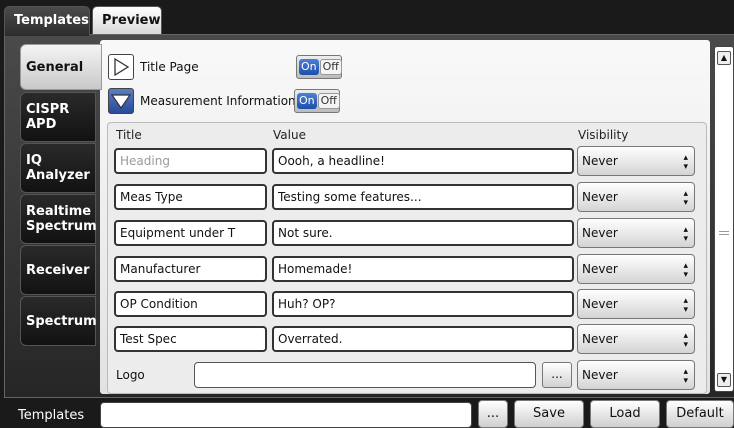 This screenshot has width=734, height=428. What do you see at coordinates (169, 67) in the screenshot?
I see `title-page-label: Title Page` at bounding box center [169, 67].